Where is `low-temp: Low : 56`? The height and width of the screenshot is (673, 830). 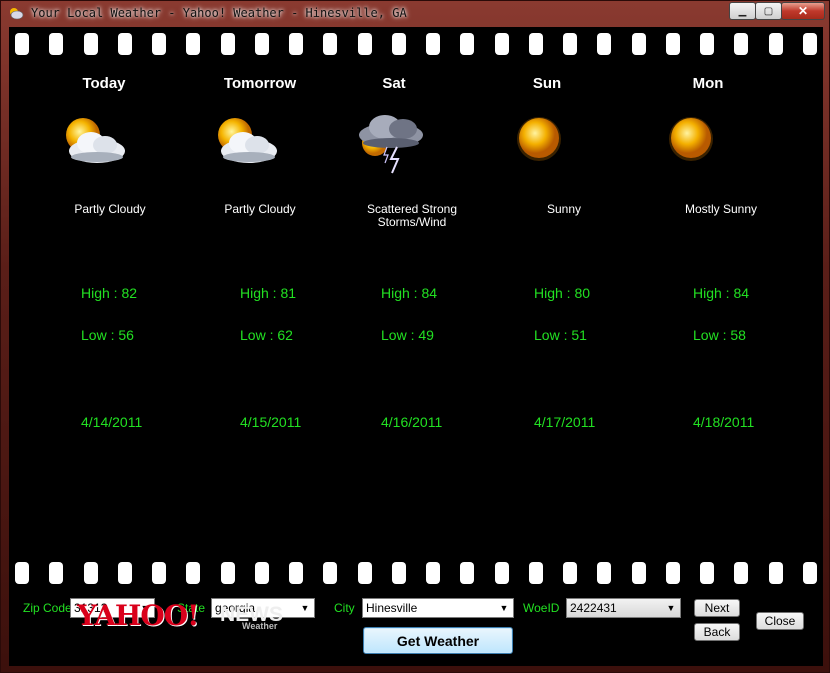
low-temp: Low : 56 is located at coordinates (107, 335).